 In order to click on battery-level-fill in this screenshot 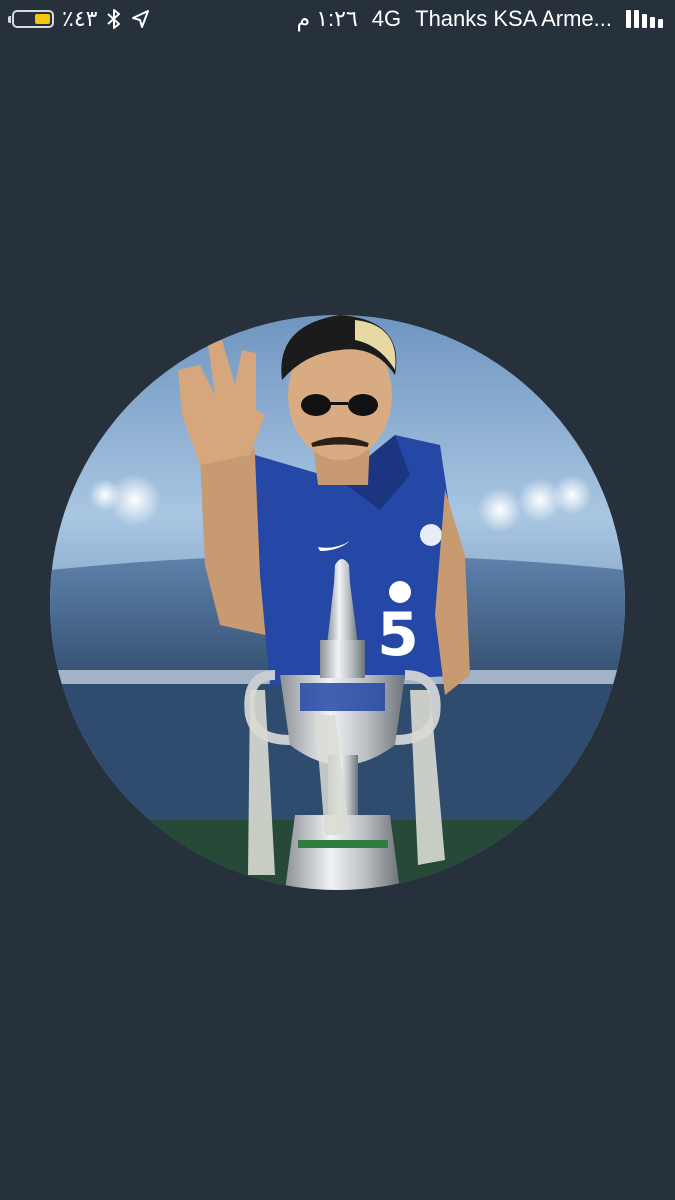, I will do `click(42, 19)`.